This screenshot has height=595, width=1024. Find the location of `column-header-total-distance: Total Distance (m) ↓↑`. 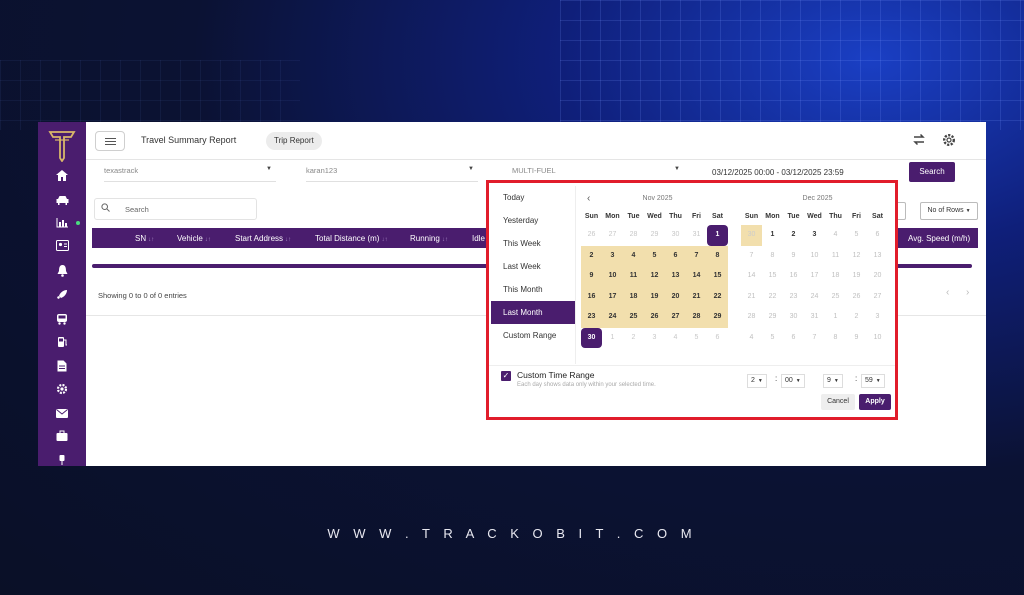

column-header-total-distance: Total Distance (m) ↓↑ is located at coordinates (351, 238).